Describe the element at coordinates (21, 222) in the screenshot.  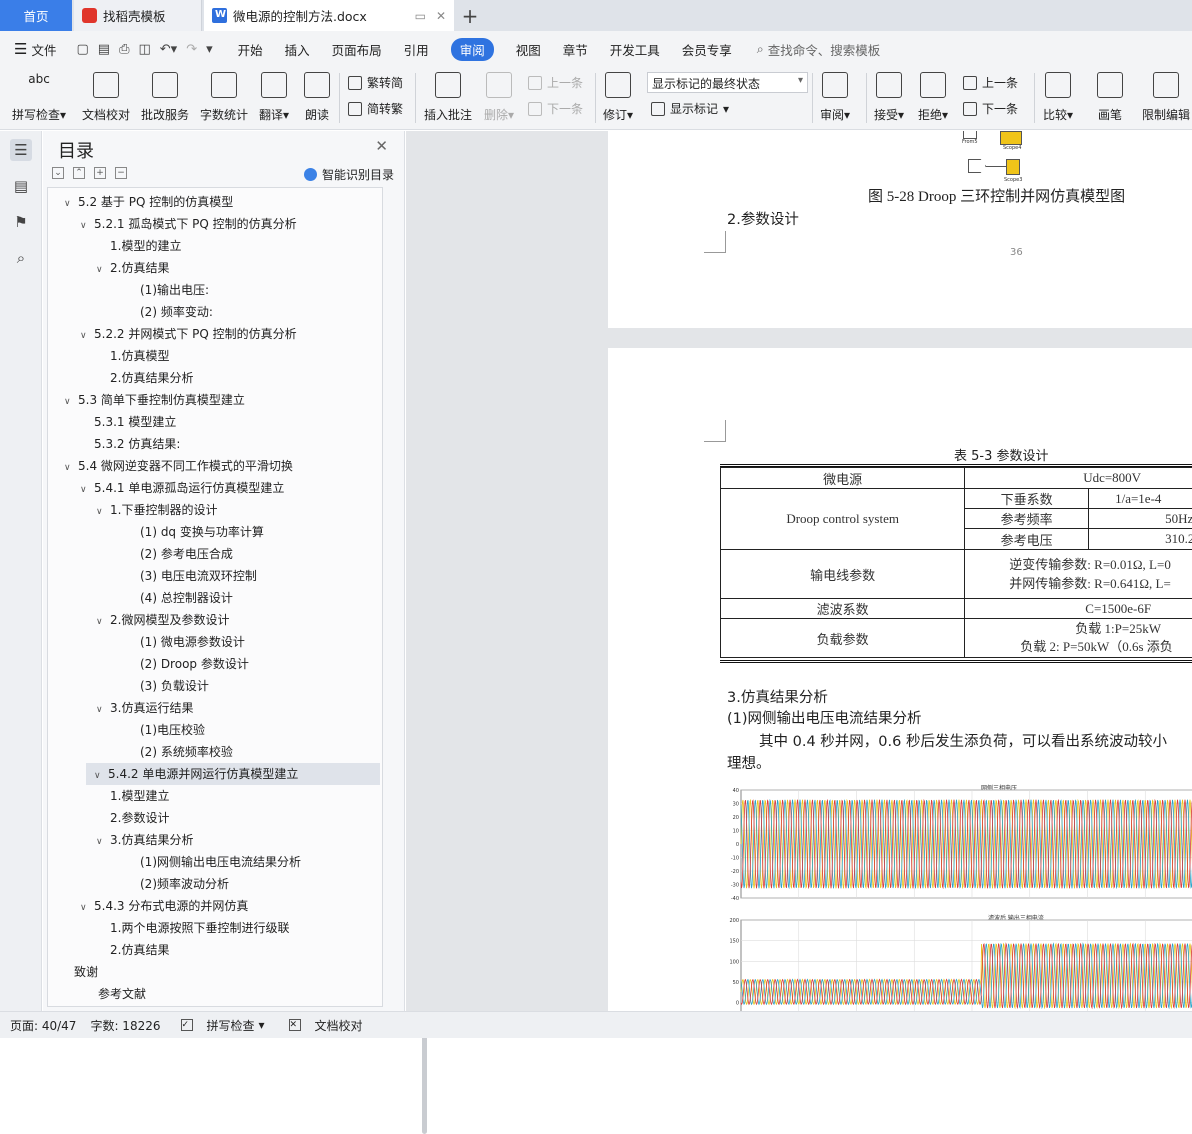
I see `bookmark-icon: ⚑` at that location.